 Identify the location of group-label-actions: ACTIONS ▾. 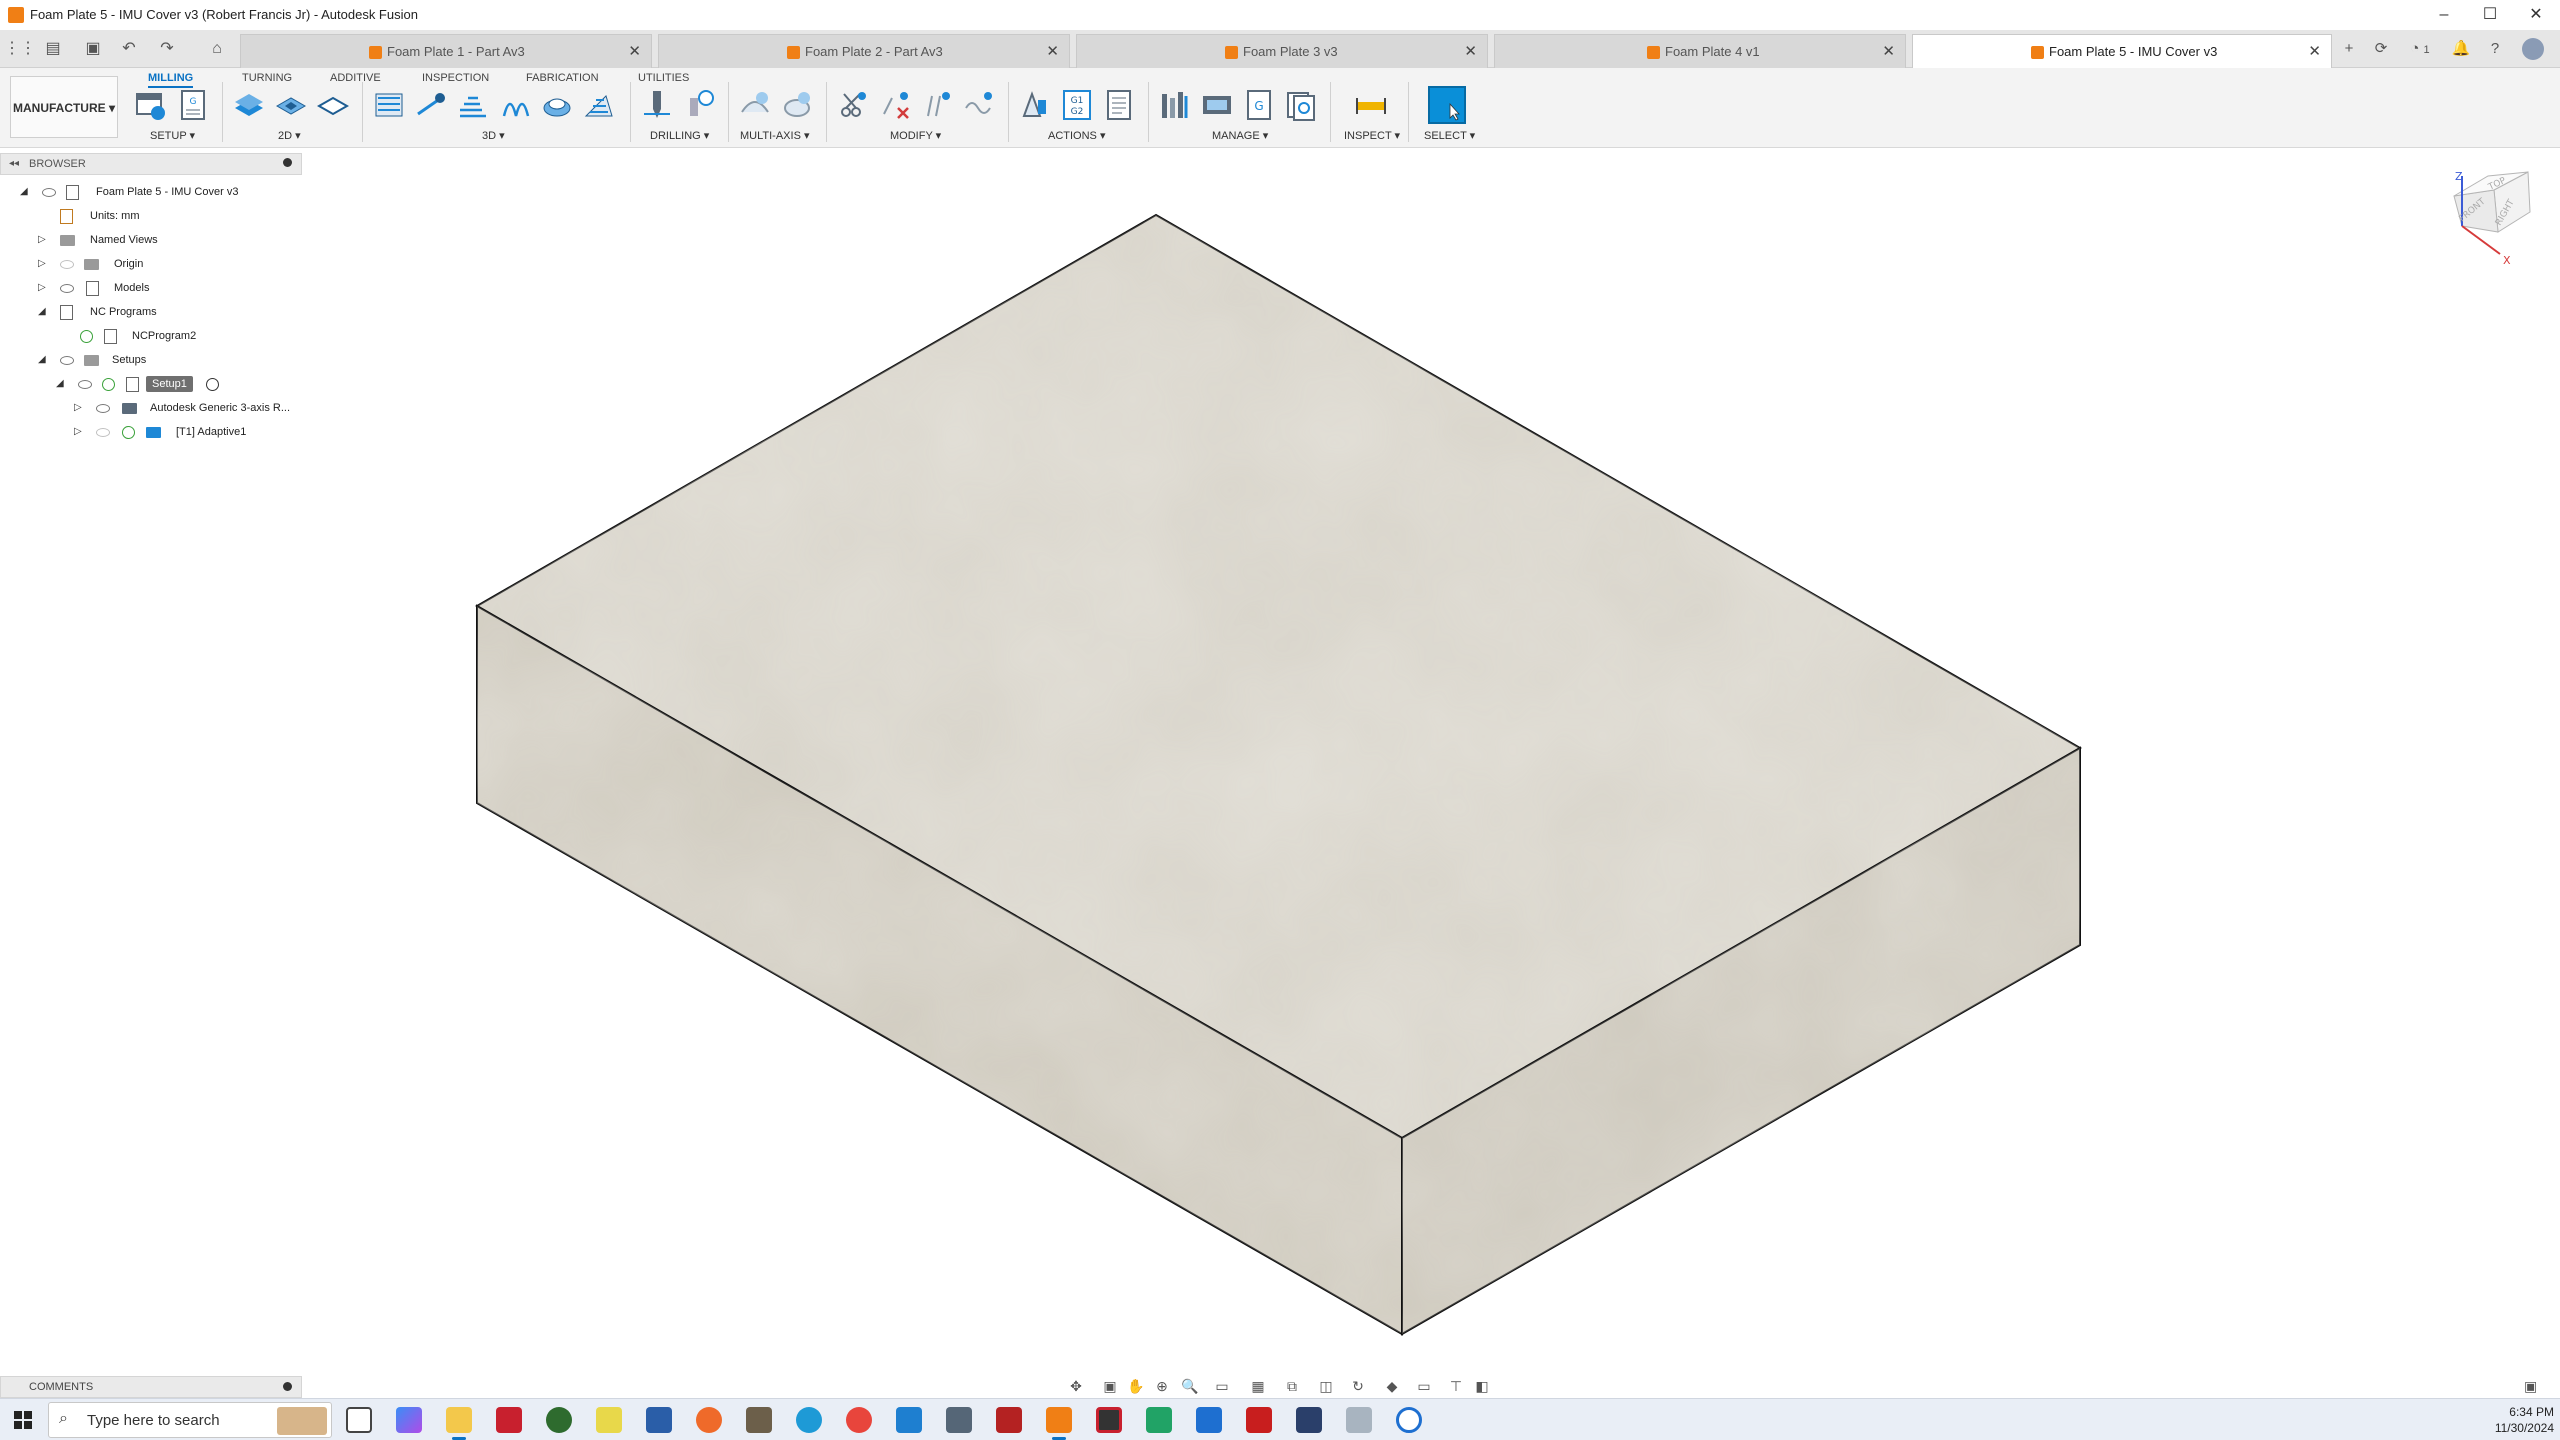
(1076, 135).